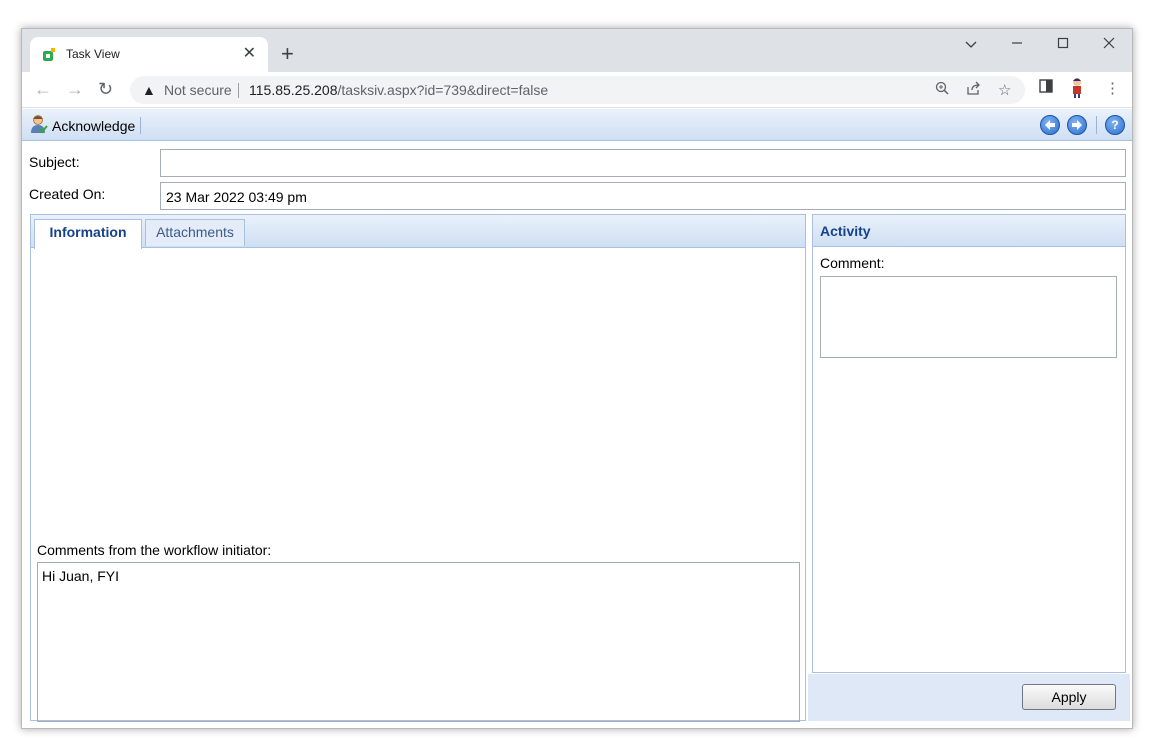 Image resolution: width=1165 pixels, height=745 pixels. What do you see at coordinates (238, 90) in the screenshot?
I see `separator` at bounding box center [238, 90].